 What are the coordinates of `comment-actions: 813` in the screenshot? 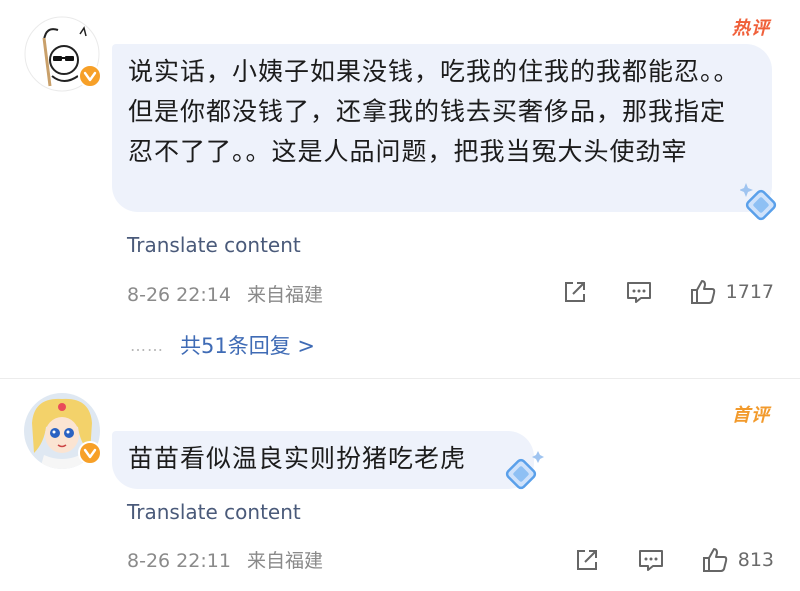 It's located at (656, 560).